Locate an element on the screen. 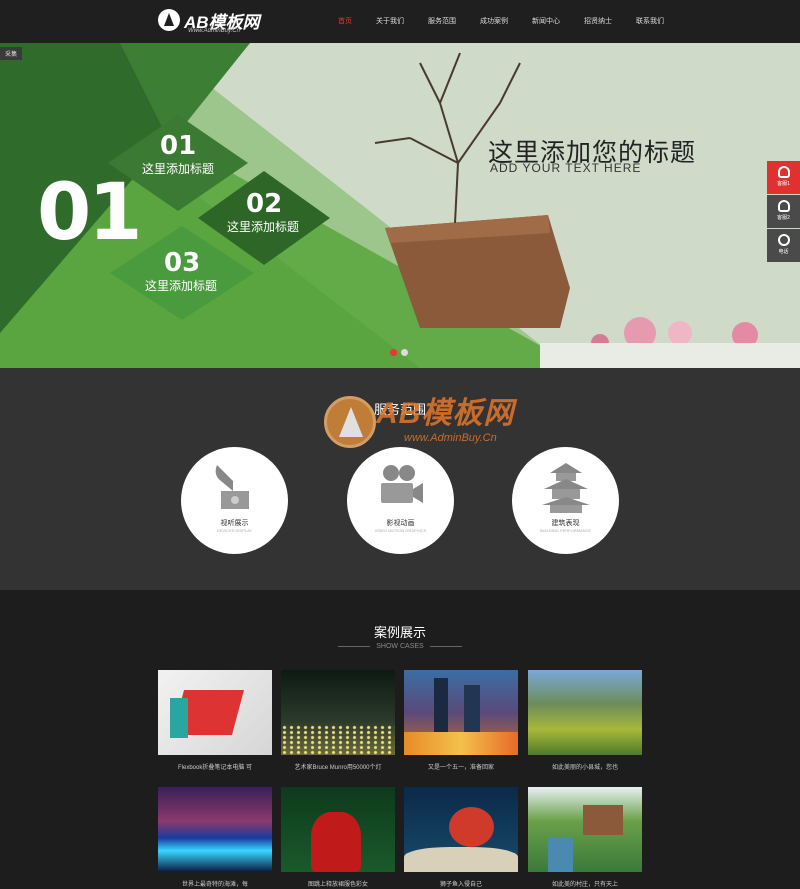 This screenshot has height=889, width=800. case-card: 又是一个五一，准备回家 is located at coordinates (461, 720).